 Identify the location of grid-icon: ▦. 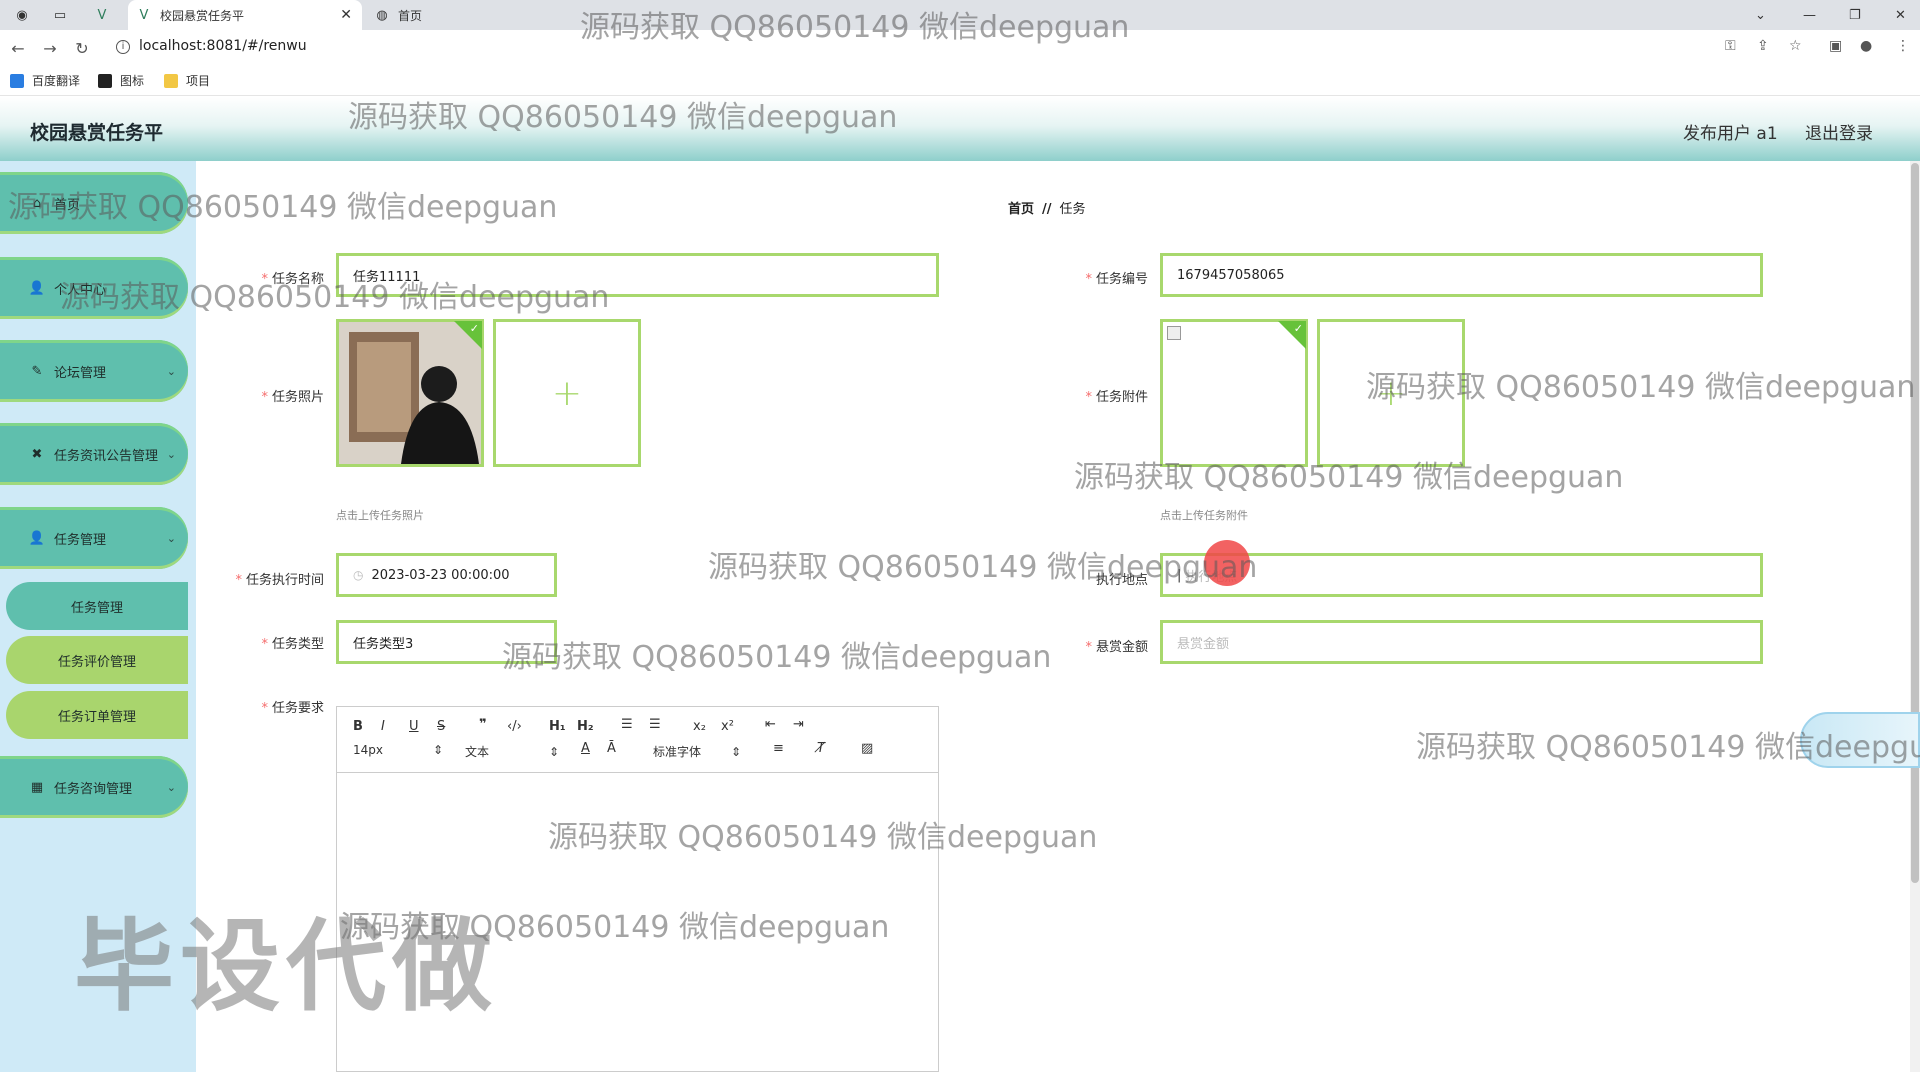
(37, 787).